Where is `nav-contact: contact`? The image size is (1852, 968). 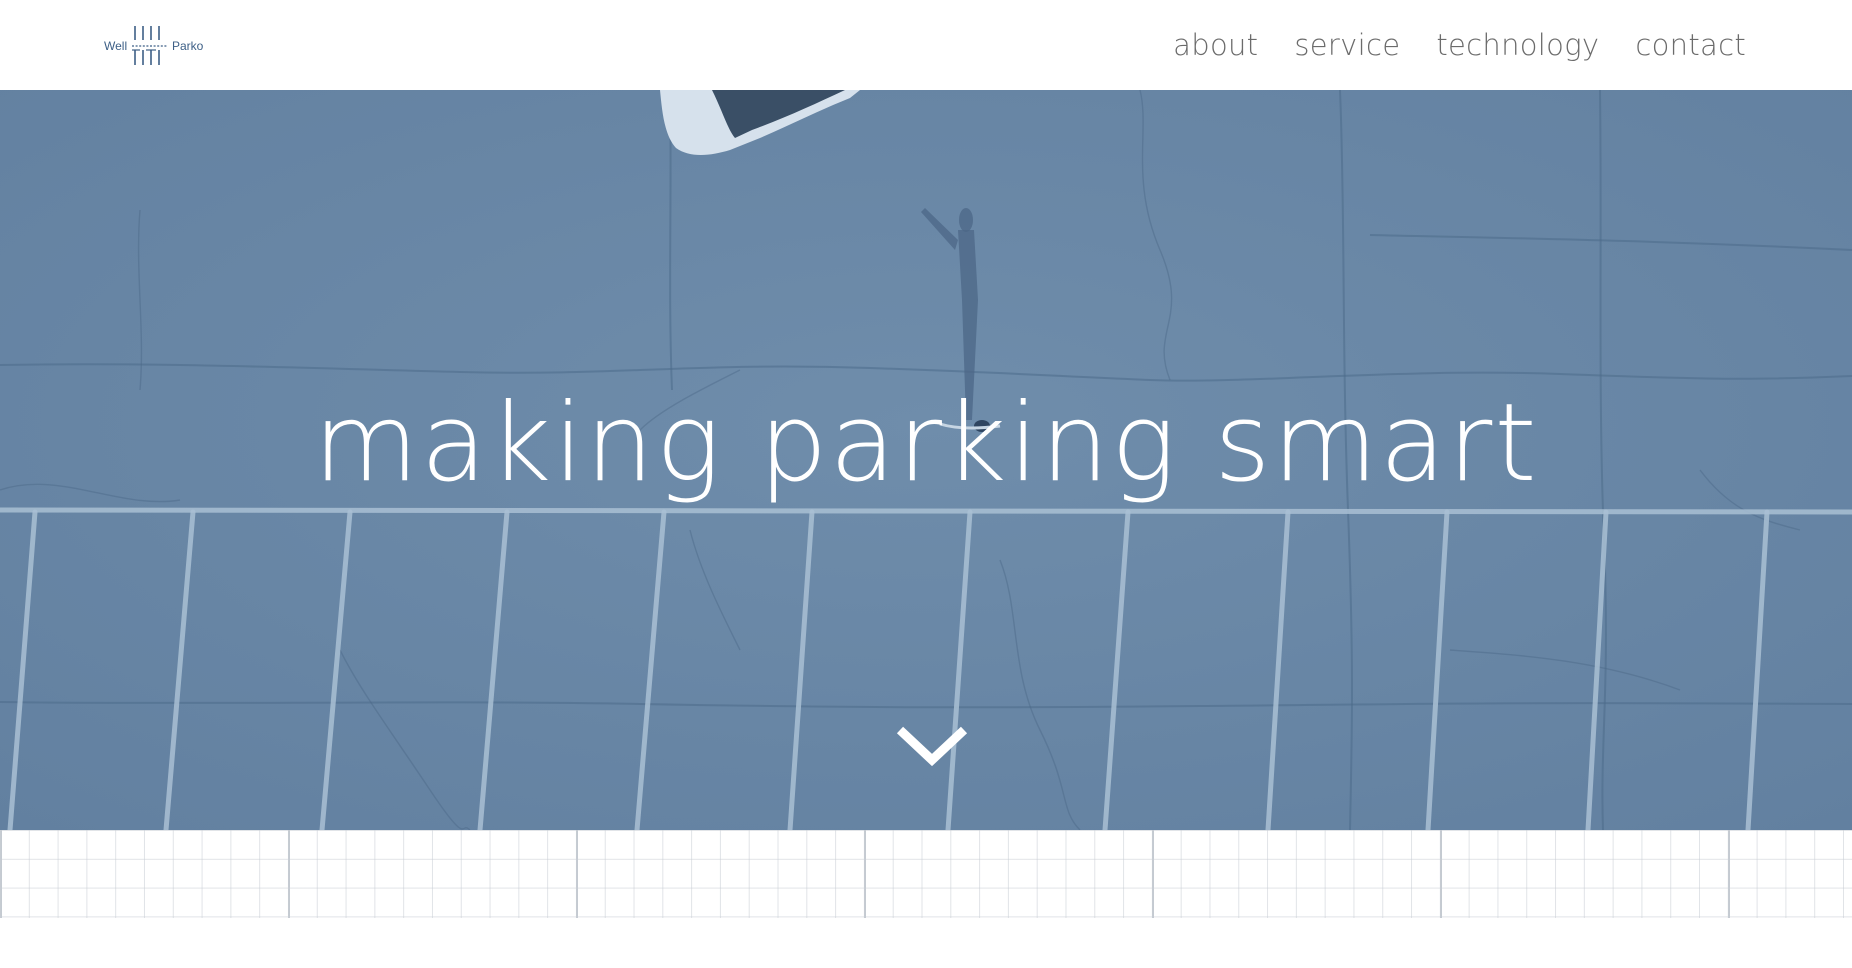 nav-contact: contact is located at coordinates (1690, 45).